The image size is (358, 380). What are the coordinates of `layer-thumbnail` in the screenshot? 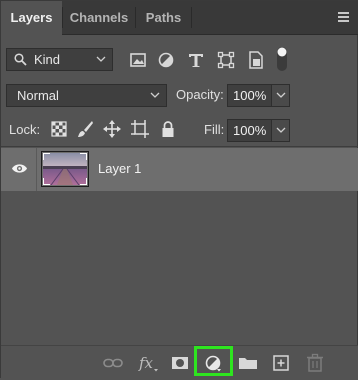 It's located at (65, 169).